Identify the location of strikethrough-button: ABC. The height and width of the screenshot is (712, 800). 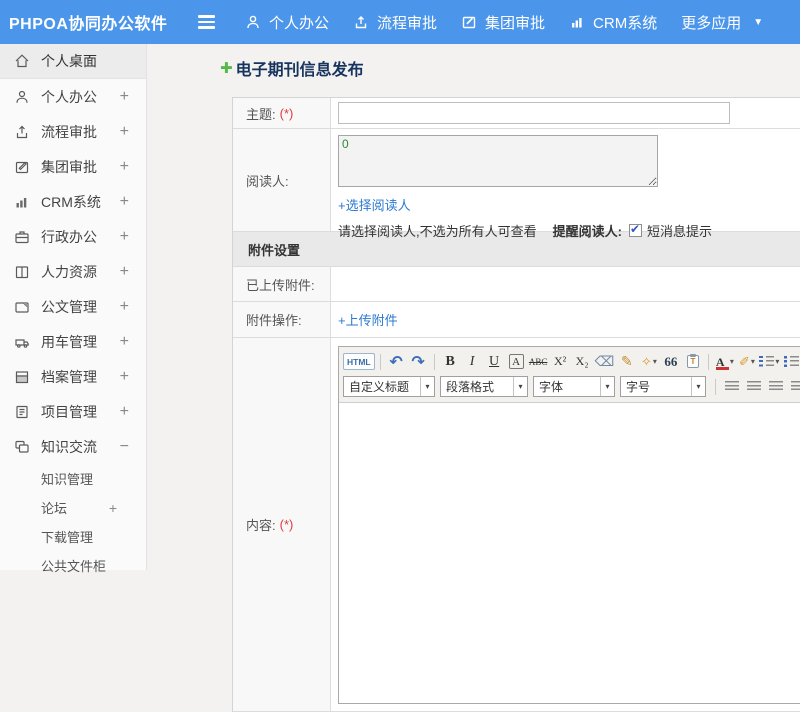
(538, 361).